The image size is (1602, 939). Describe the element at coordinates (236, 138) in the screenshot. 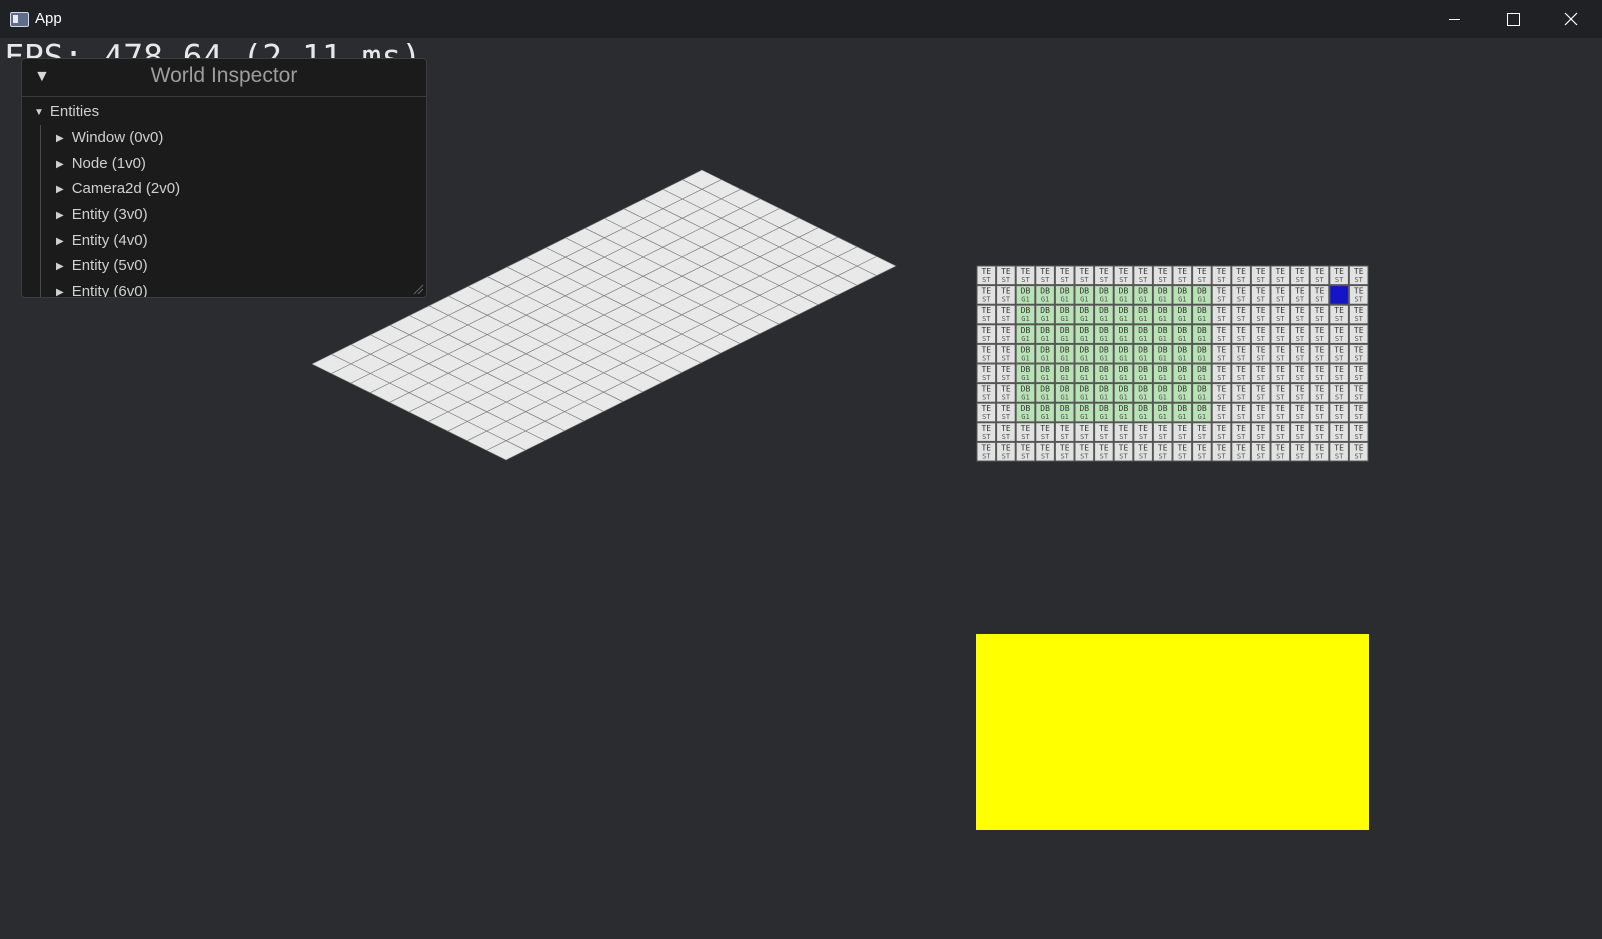

I see `entity-item: ▶ Window (0v0)` at that location.